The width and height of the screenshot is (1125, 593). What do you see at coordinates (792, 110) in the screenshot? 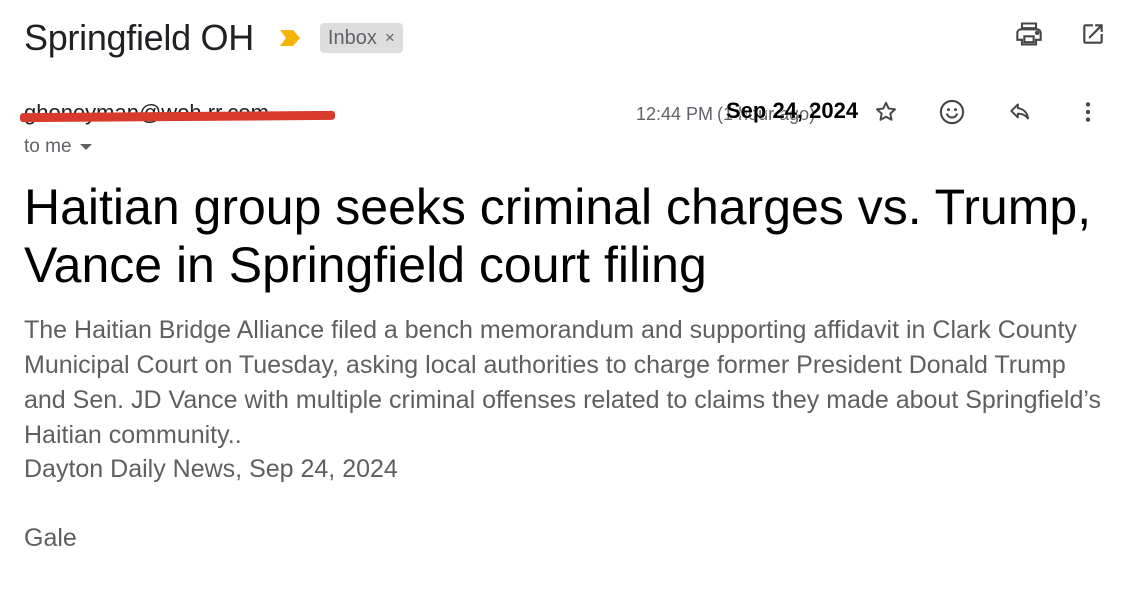
I see `date-overlay-text: Sep 24, 2024` at bounding box center [792, 110].